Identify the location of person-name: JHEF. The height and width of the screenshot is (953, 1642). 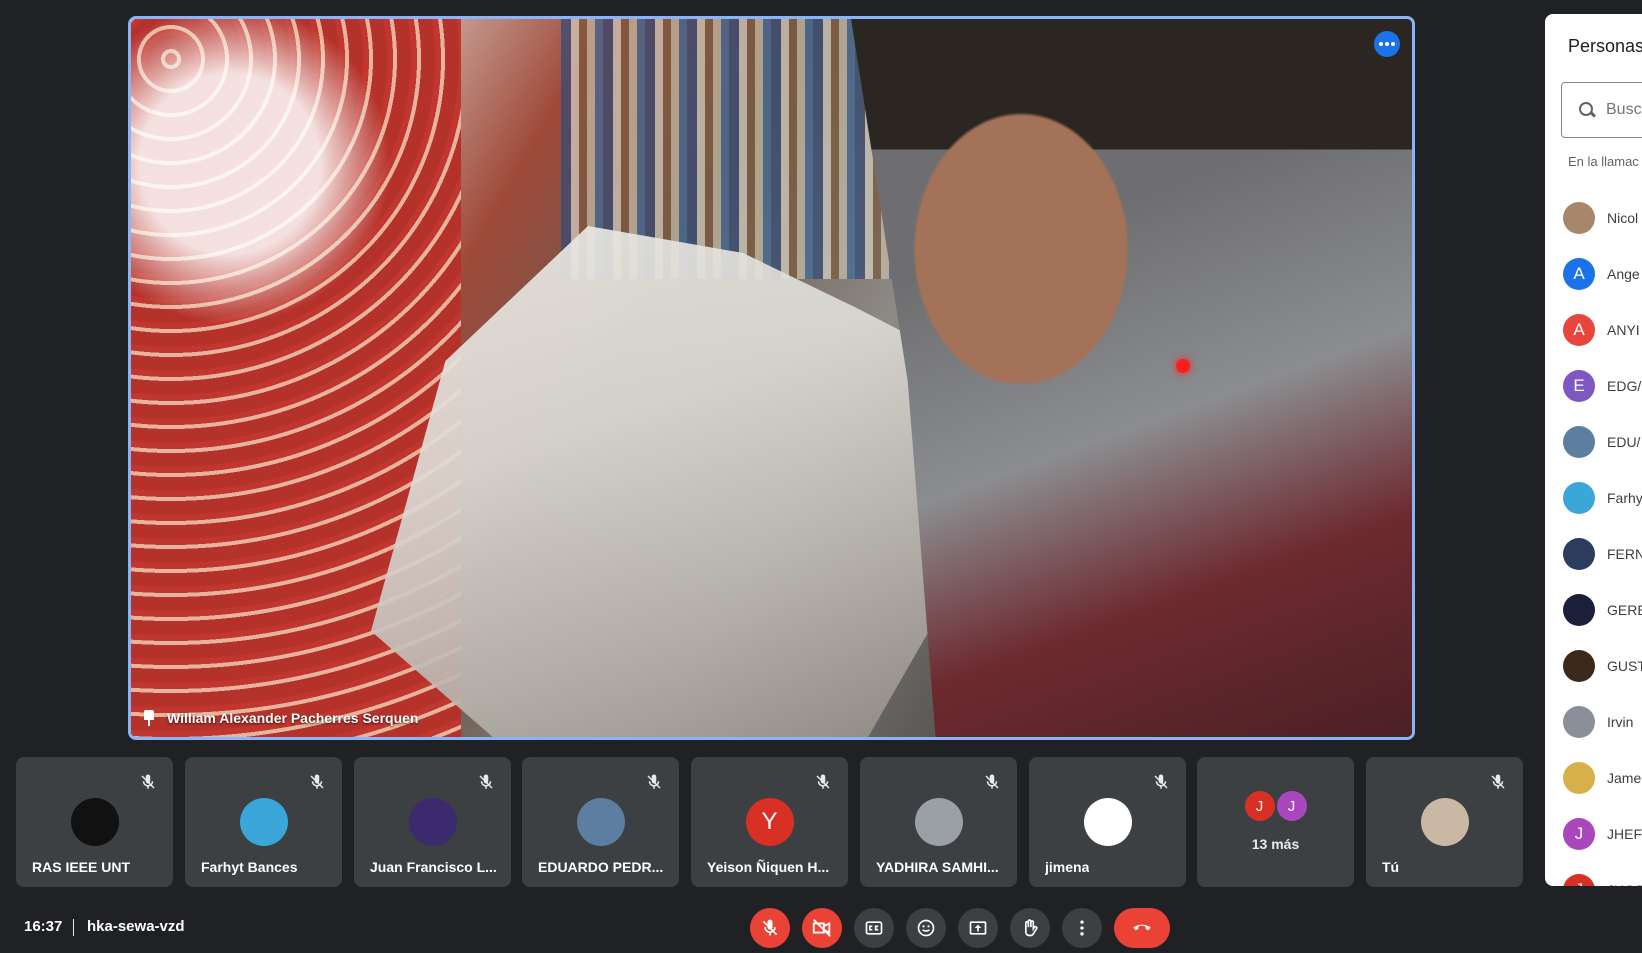
(1624, 834).